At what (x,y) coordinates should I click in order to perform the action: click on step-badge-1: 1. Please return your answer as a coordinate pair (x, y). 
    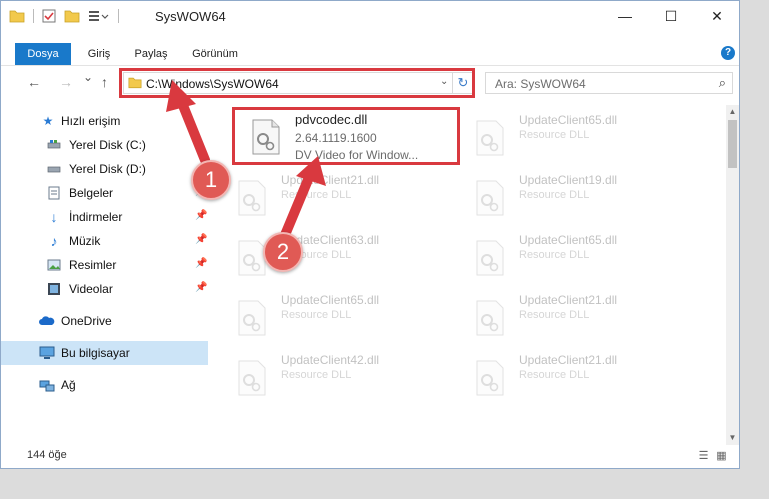
    Looking at the image, I should click on (211, 180).